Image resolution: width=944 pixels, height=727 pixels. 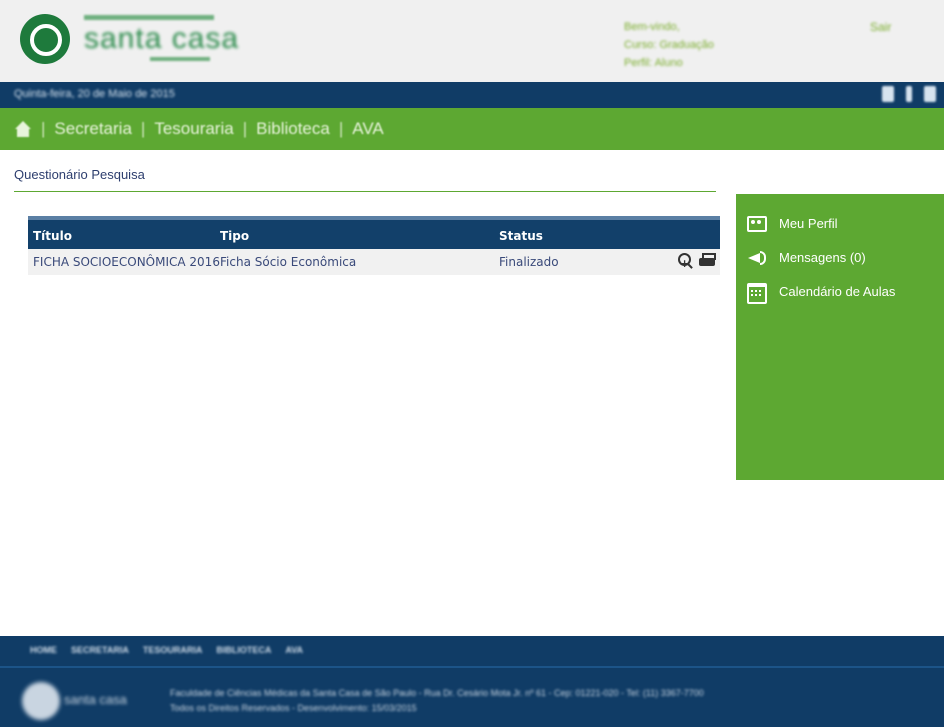 I want to click on column-header-titulo: Título, so click(x=52, y=236).